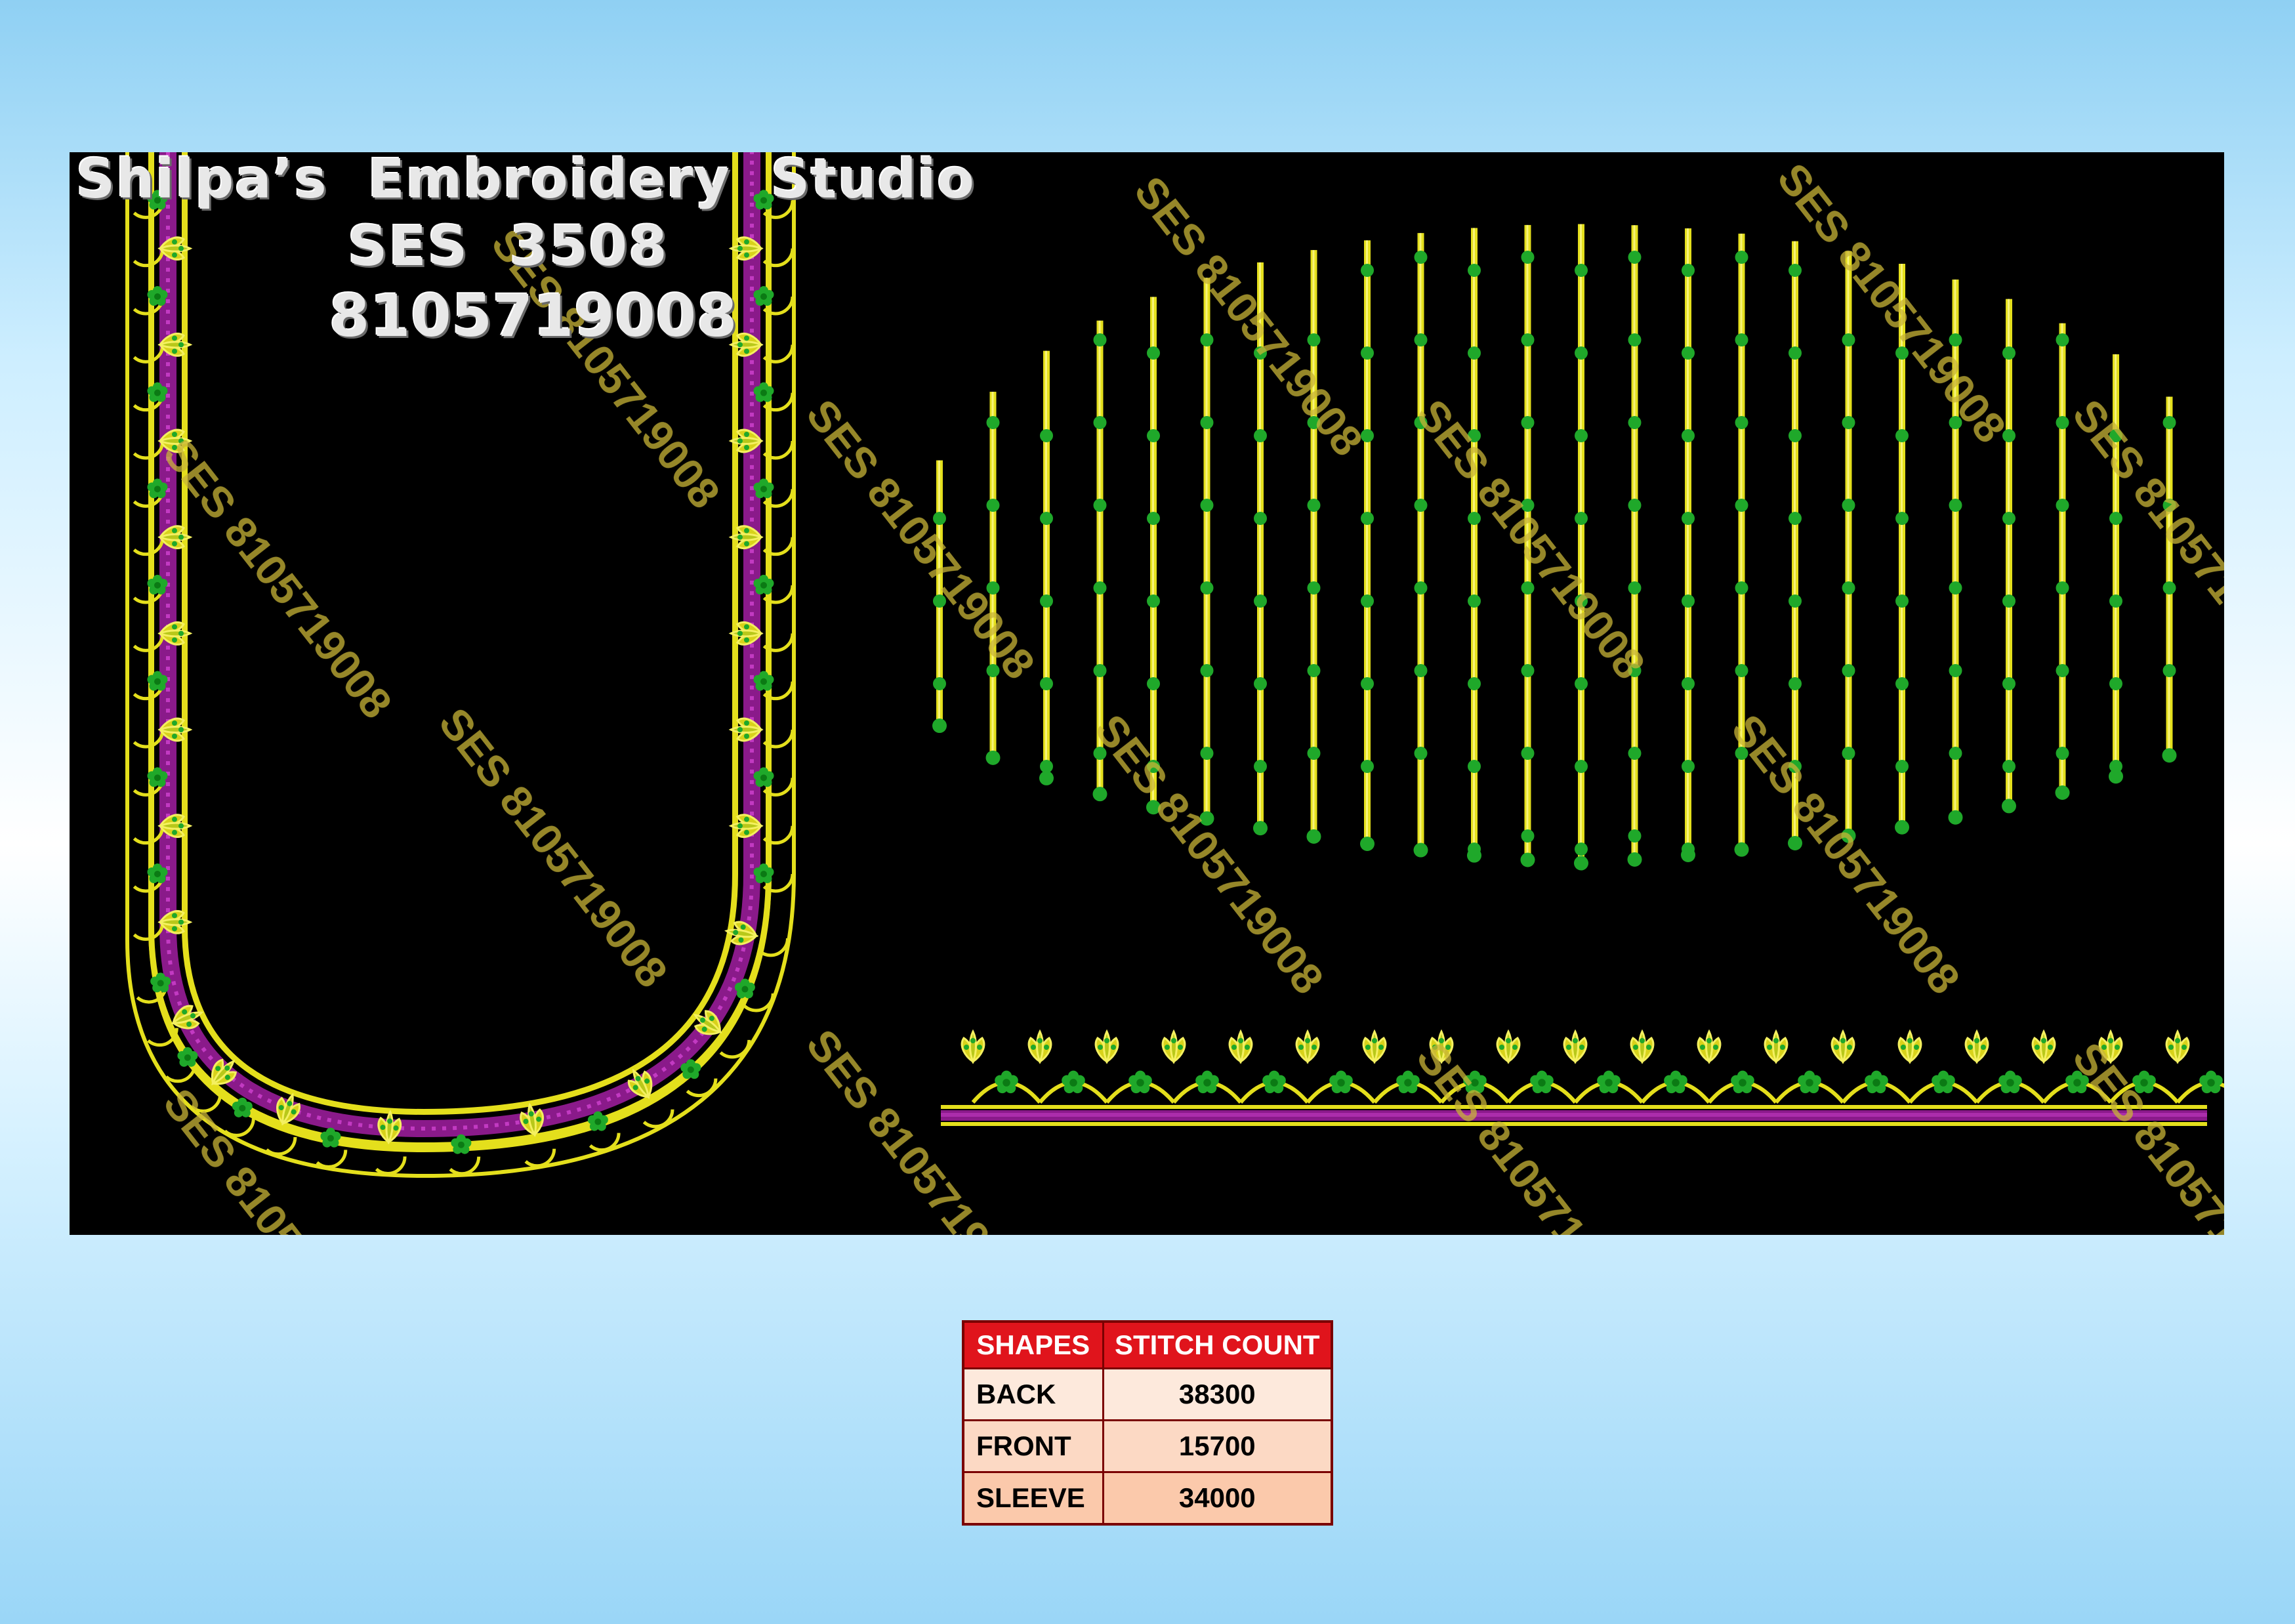  I want to click on border-lace-motif-icon, so click(1582, 1078).